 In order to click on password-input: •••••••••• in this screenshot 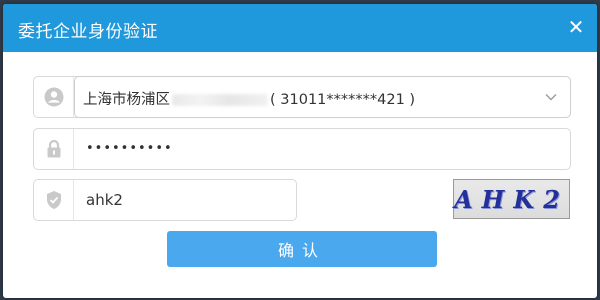, I will do `click(129, 148)`.